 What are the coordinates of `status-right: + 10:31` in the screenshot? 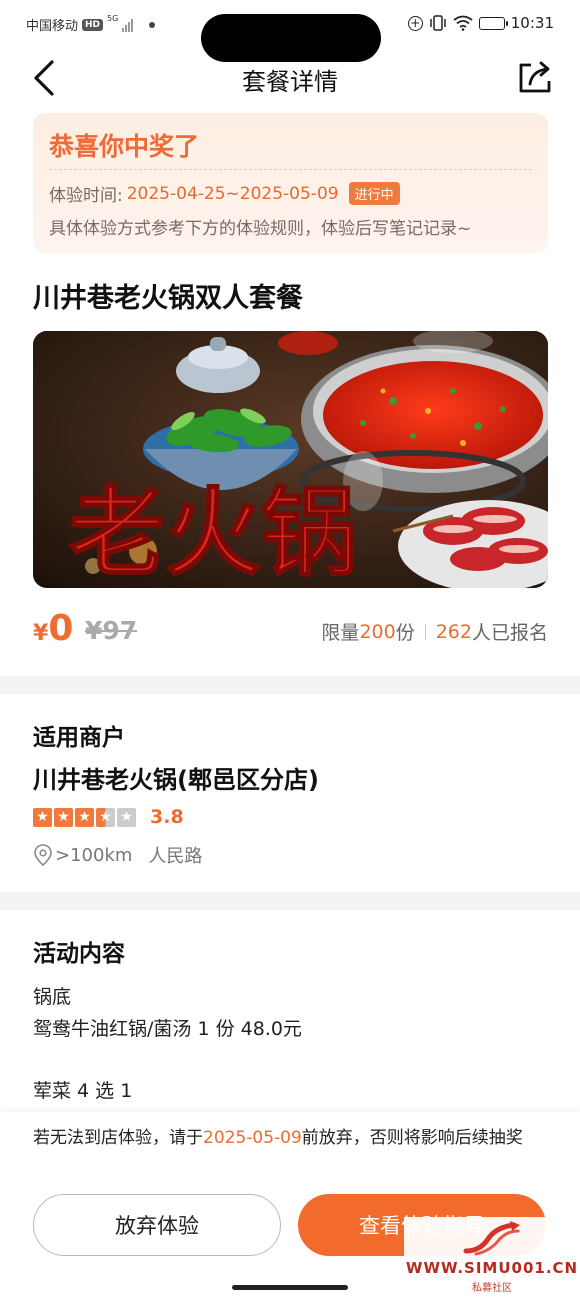 It's located at (480, 23).